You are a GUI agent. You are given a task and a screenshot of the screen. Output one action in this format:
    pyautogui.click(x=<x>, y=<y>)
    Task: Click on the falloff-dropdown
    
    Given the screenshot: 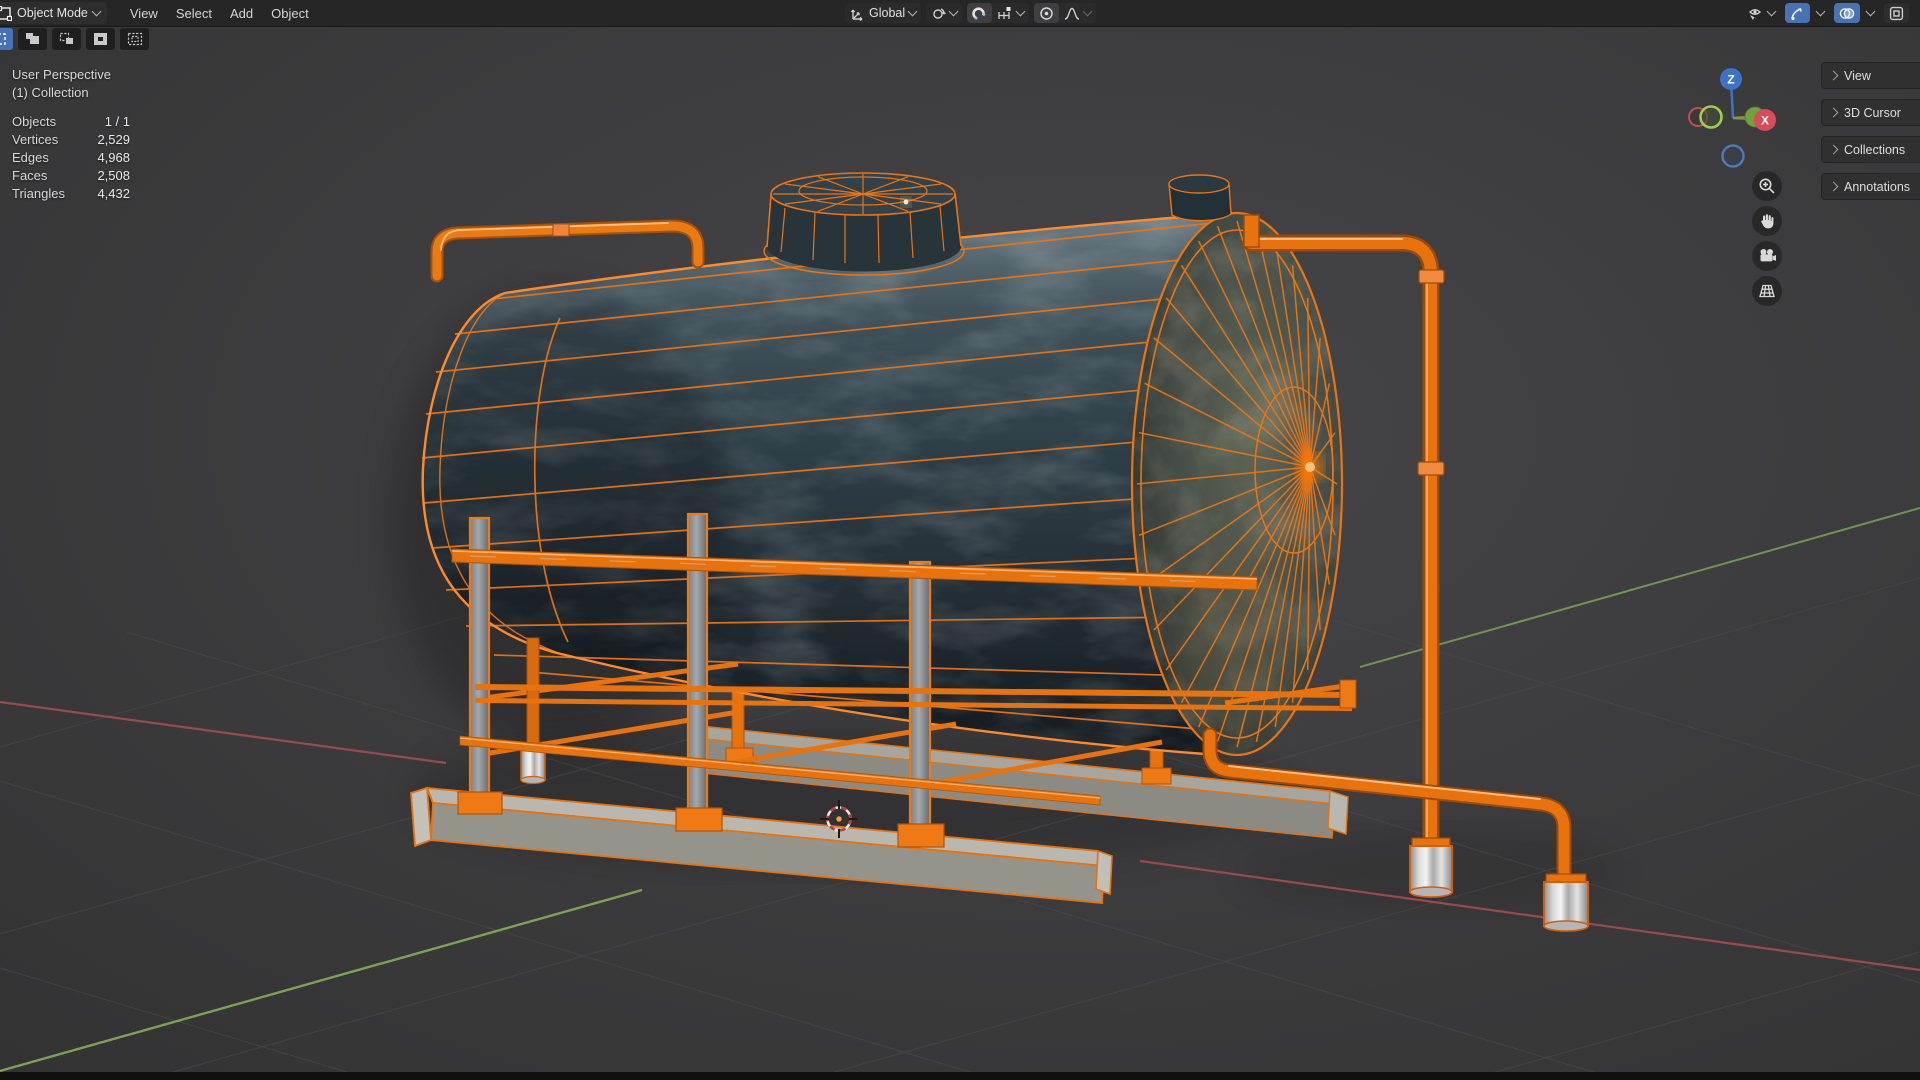 What is the action you would take?
    pyautogui.click(x=1077, y=13)
    